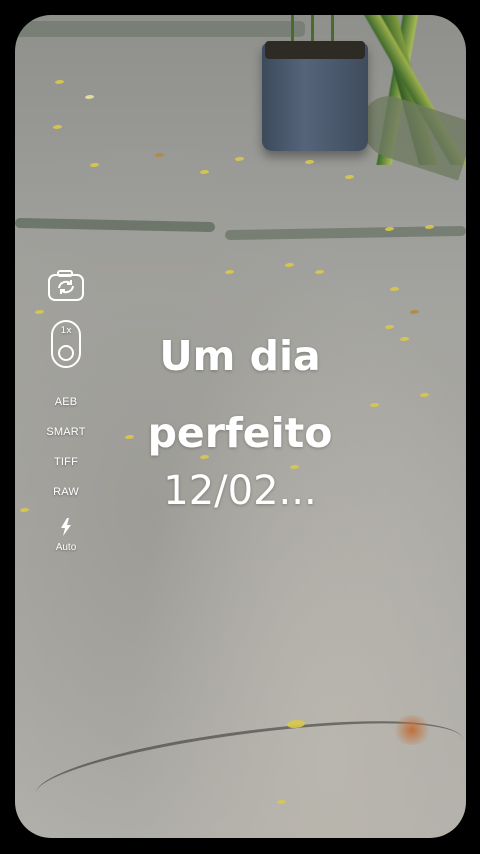  I want to click on mode-tiff: TIFF, so click(66, 462).